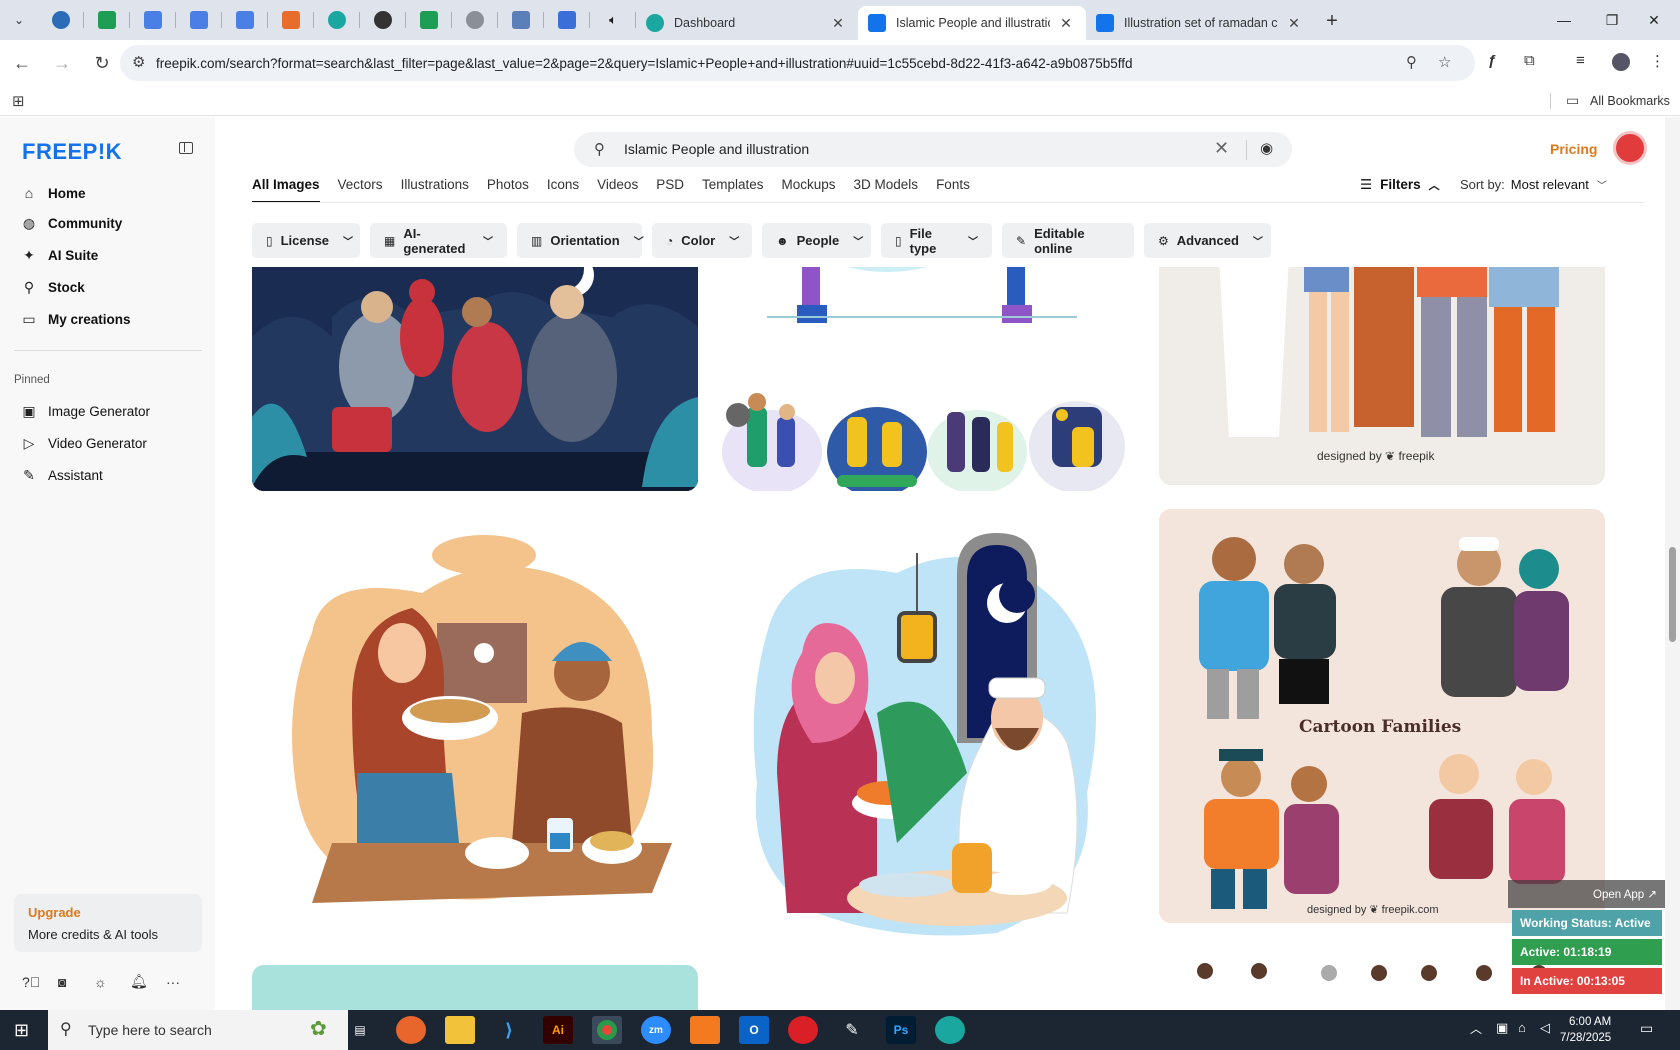 This screenshot has width=1680, height=1050. What do you see at coordinates (816, 240) in the screenshot?
I see `chip-people: ☻ People ﹀` at bounding box center [816, 240].